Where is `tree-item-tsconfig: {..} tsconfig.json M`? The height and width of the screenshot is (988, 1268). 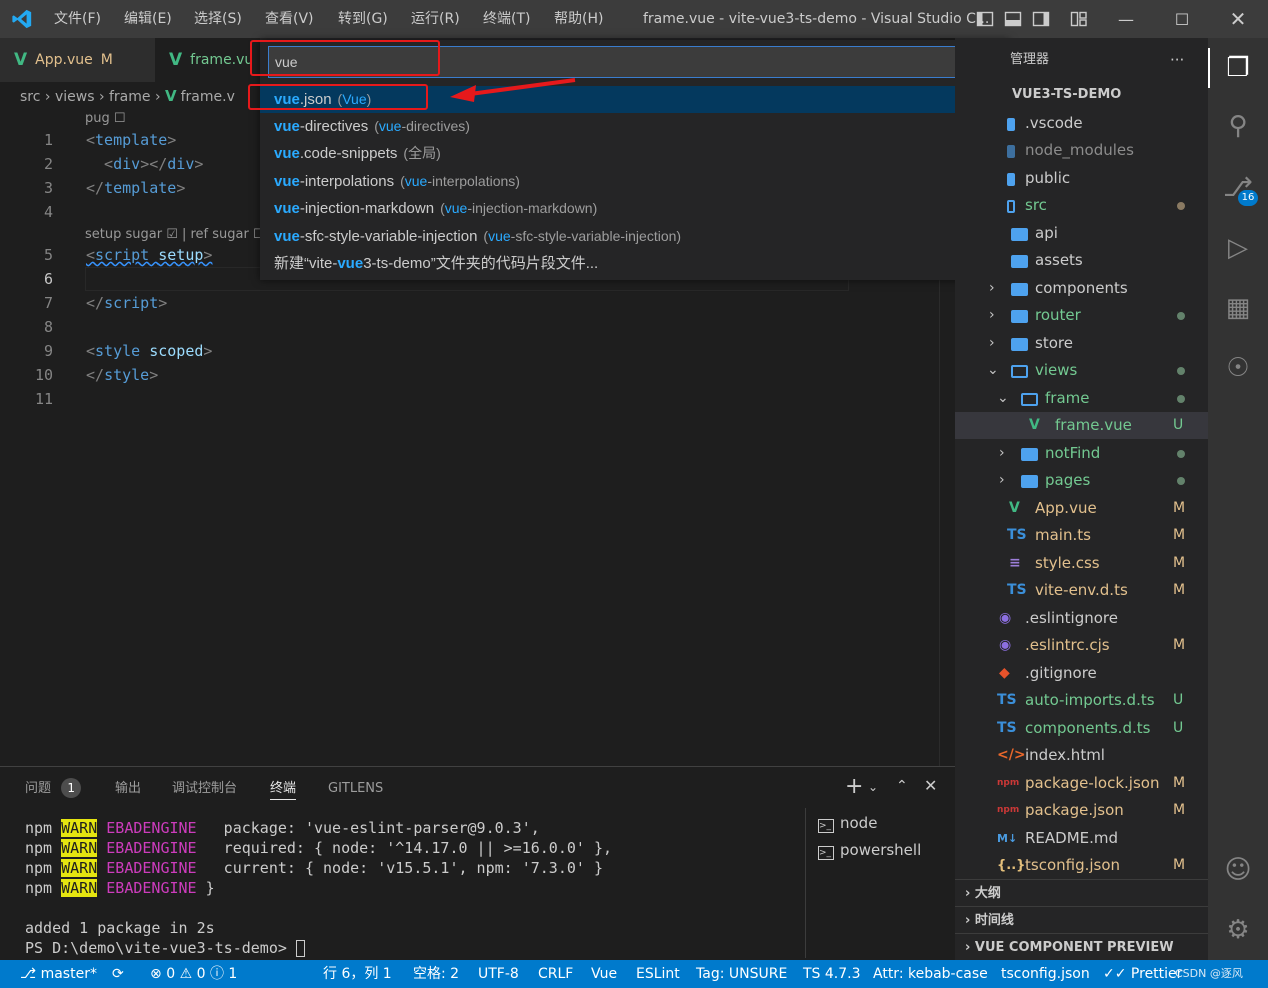 tree-item-tsconfig: {..} tsconfig.json M is located at coordinates (1081, 865).